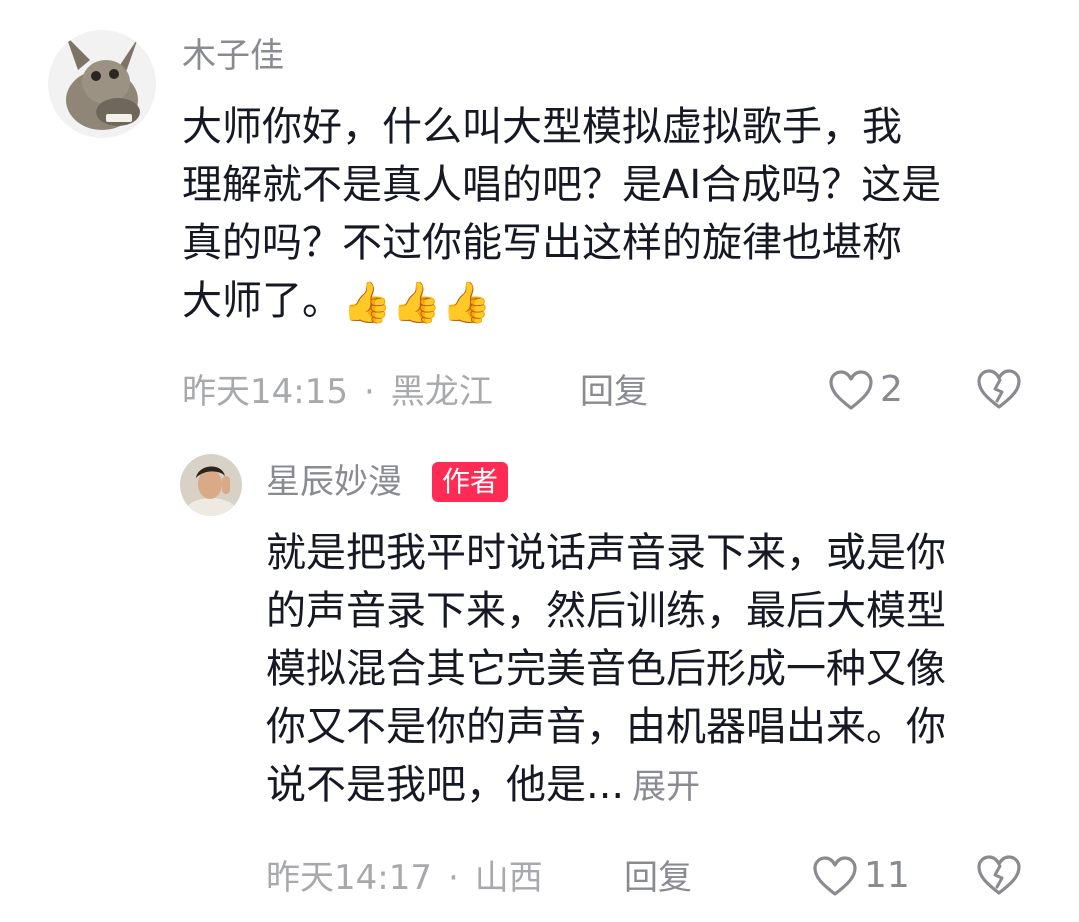 The image size is (1079, 922). I want to click on reply-meta: 昨天14:17 · 山西, so click(404, 878).